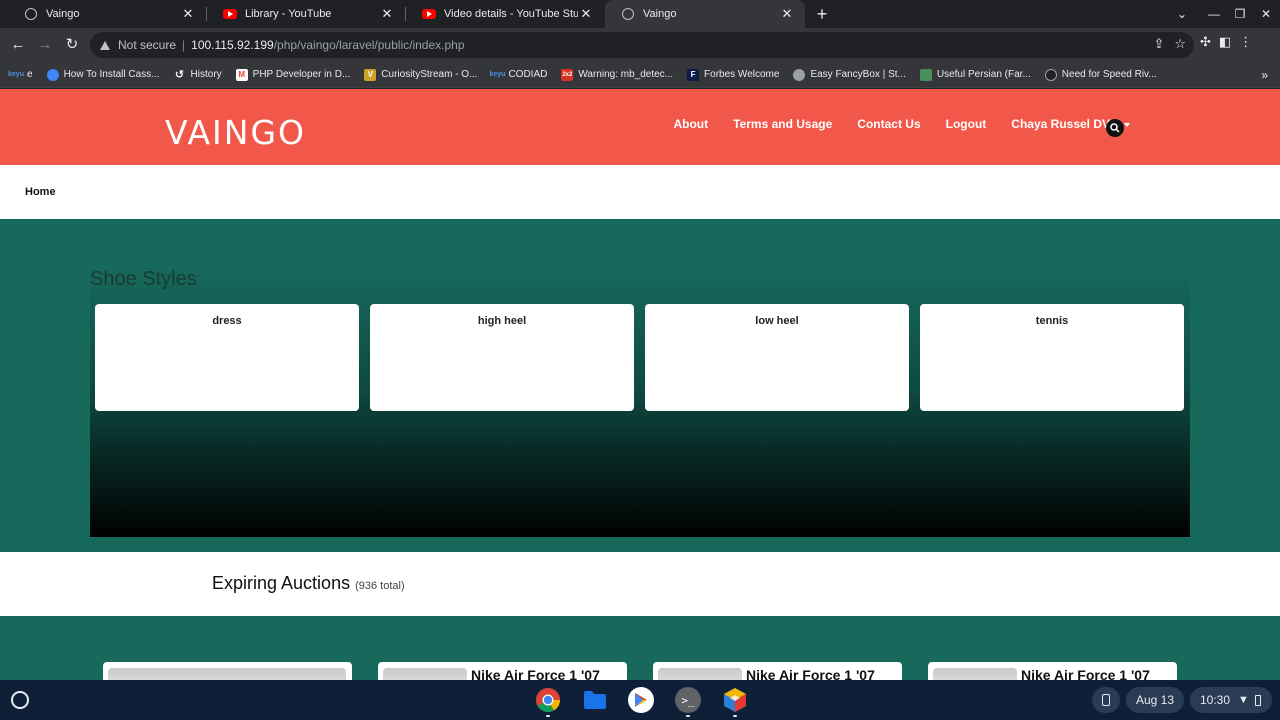 The height and width of the screenshot is (720, 1280). What do you see at coordinates (107, 14) in the screenshot?
I see `tab-vaingo-1: Vaingo ✕` at bounding box center [107, 14].